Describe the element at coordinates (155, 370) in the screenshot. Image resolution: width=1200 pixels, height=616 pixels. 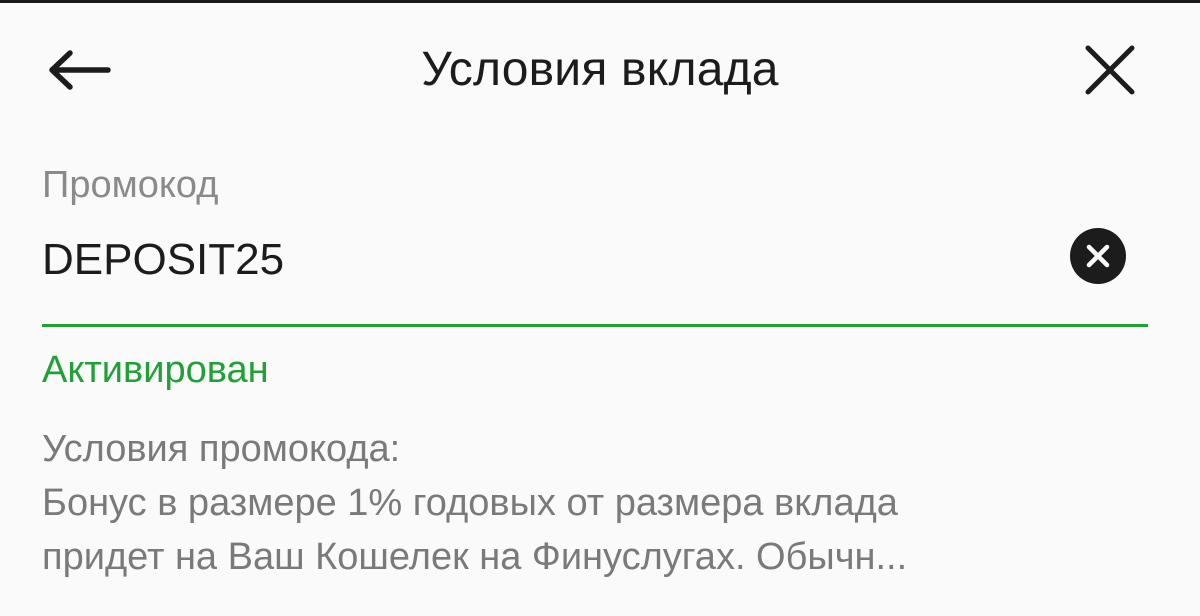
I see `promo-status: Активирован` at that location.